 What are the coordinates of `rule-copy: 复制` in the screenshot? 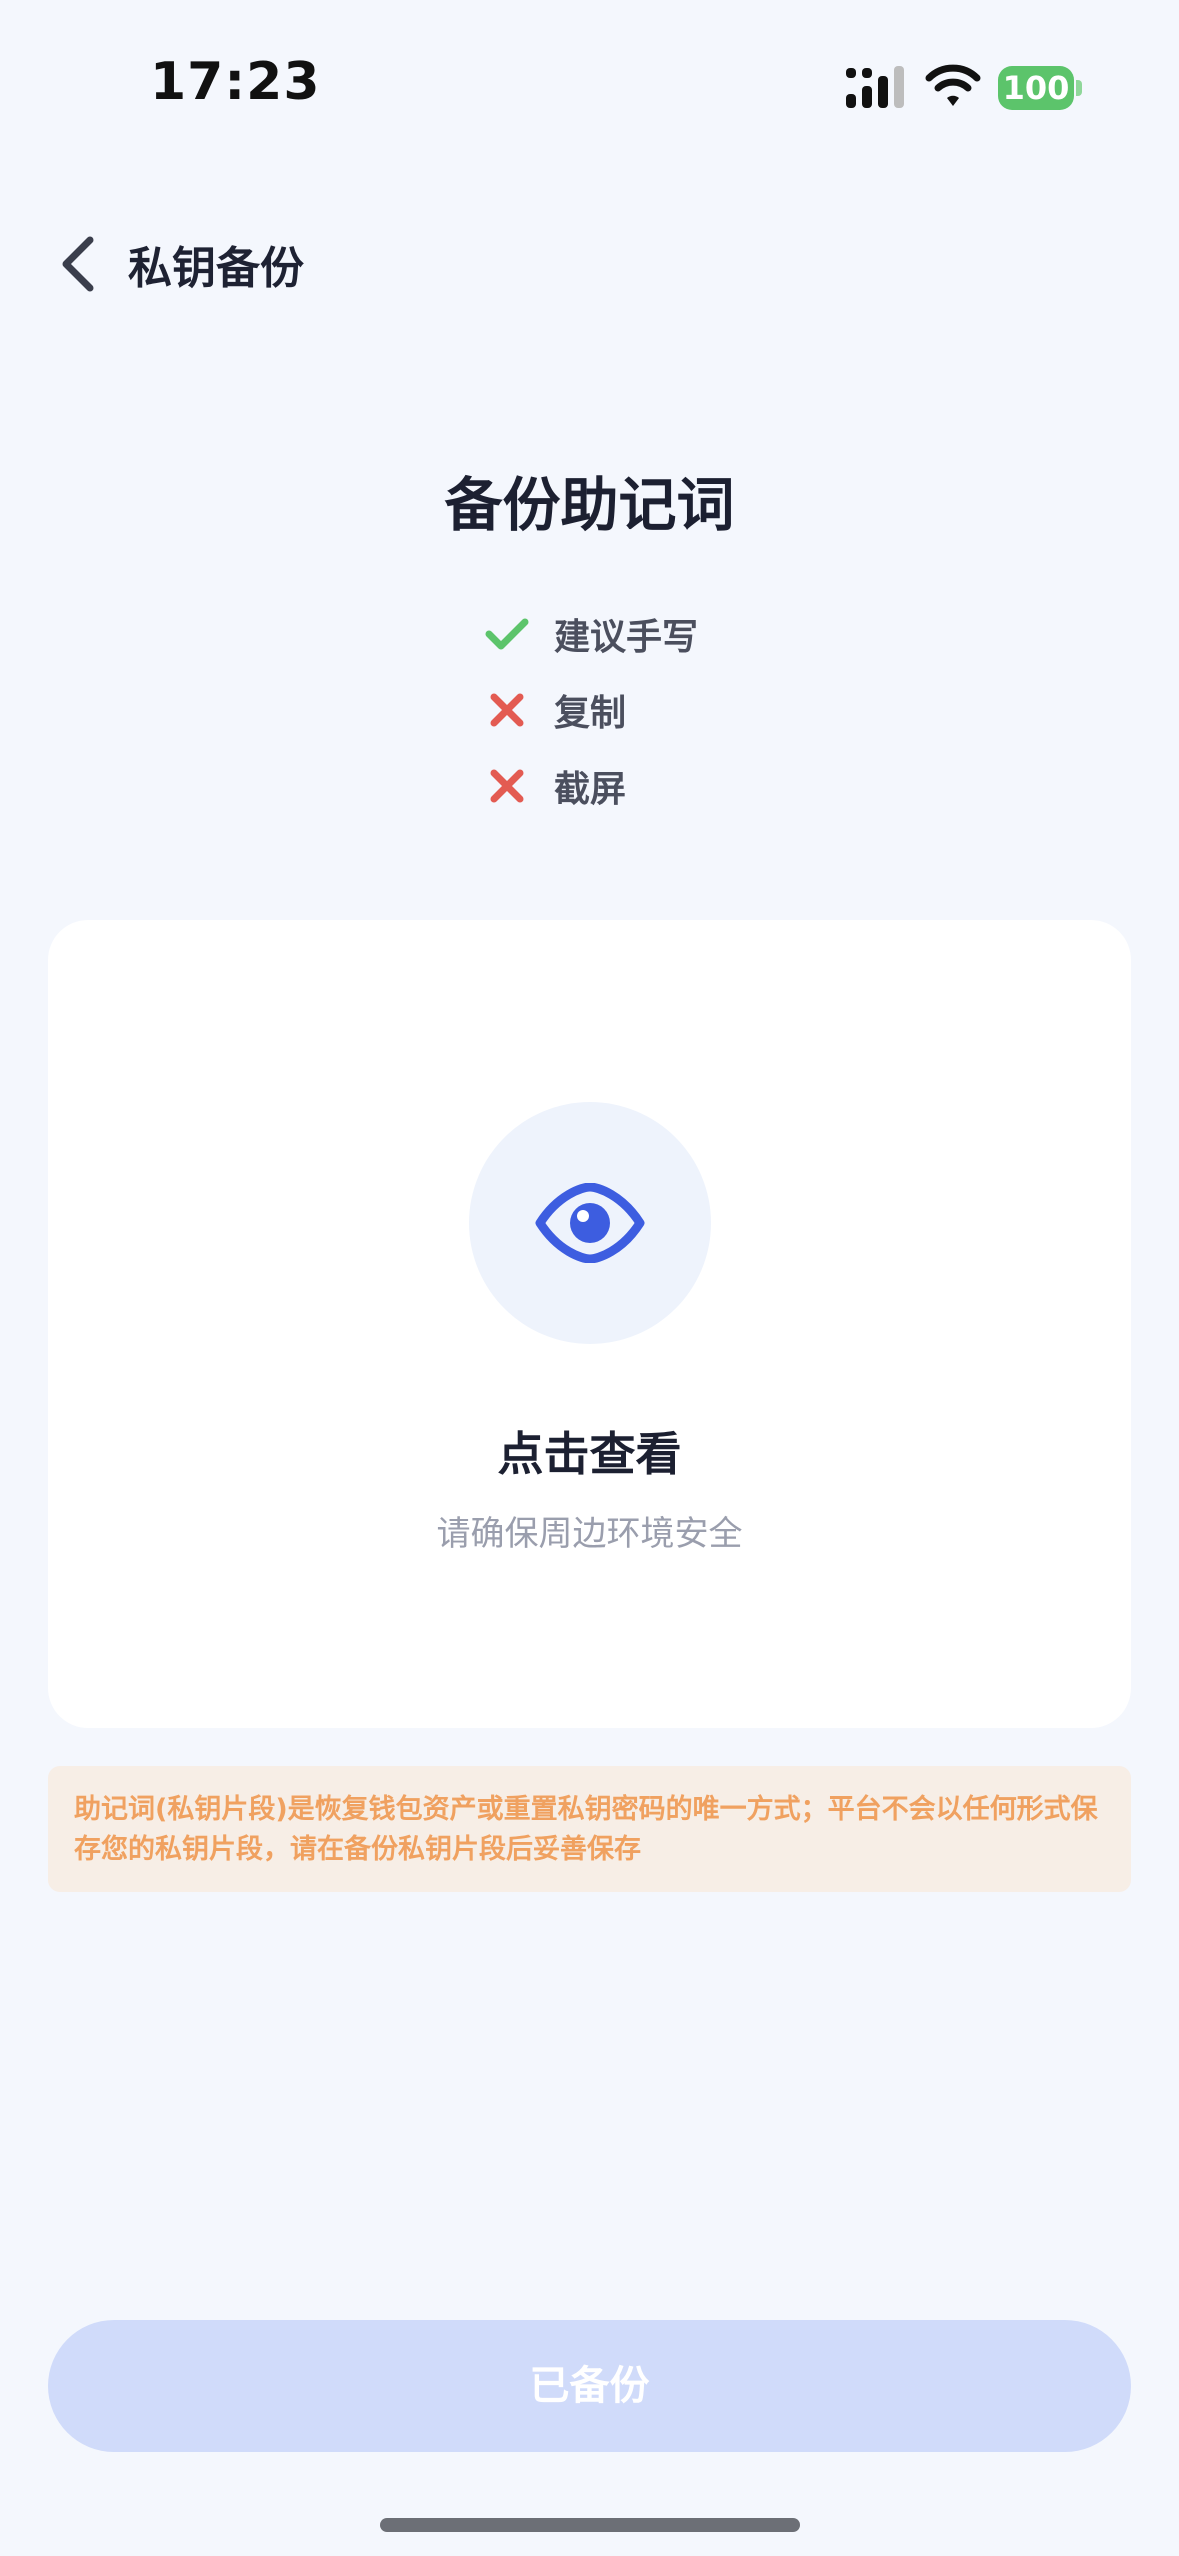 It's located at (555, 710).